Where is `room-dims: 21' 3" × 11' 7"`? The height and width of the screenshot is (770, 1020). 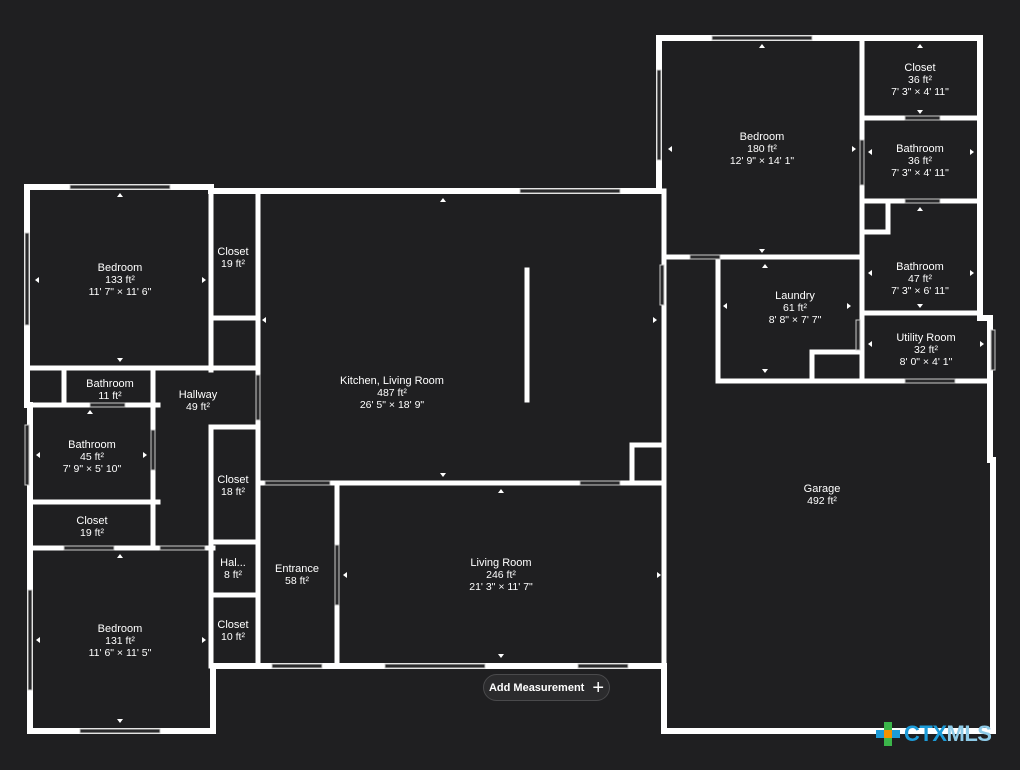 room-dims: 21' 3" × 11' 7" is located at coordinates (501, 587).